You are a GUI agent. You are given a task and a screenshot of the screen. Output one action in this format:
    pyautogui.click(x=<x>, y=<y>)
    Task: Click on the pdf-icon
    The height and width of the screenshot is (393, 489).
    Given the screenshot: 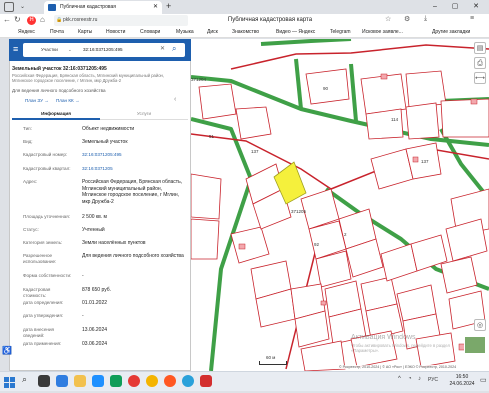 What is the action you would take?
    pyautogui.click(x=206, y=381)
    